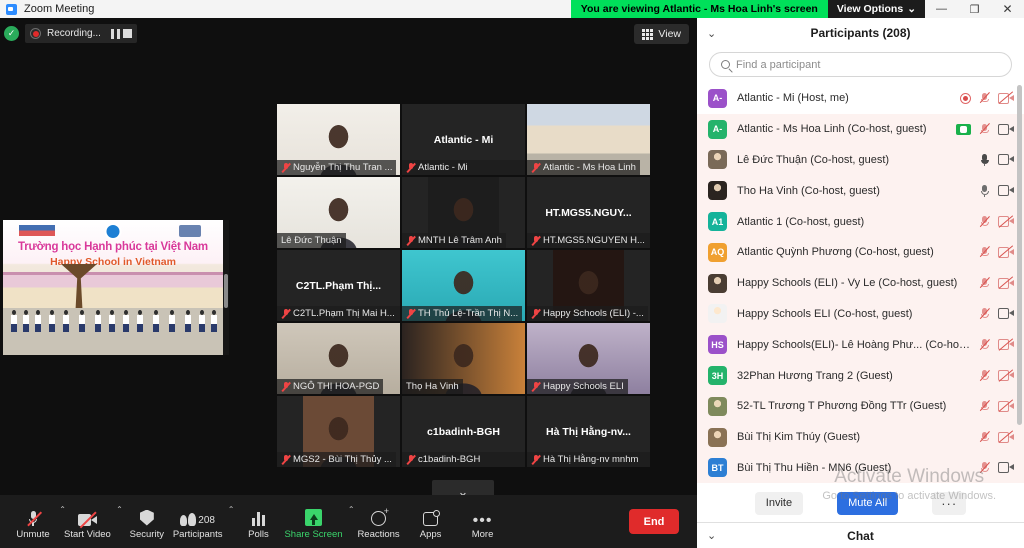 Image resolution: width=1024 pixels, height=548 pixels. I want to click on video-tile: Lê Đức Thuận, so click(338, 212).